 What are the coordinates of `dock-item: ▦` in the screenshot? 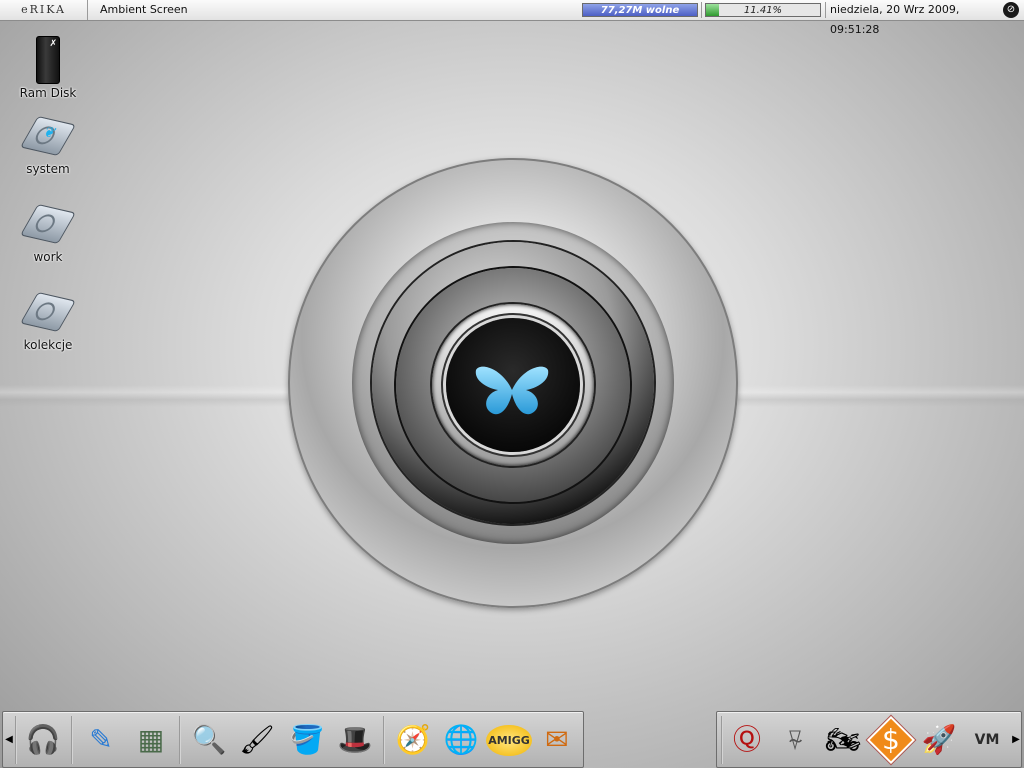 It's located at (151, 740).